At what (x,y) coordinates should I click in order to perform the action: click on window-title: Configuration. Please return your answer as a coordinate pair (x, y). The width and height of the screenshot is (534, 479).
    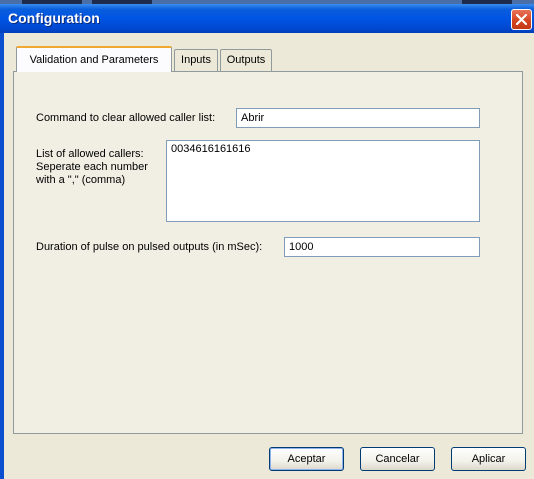
    Looking at the image, I should click on (54, 18).